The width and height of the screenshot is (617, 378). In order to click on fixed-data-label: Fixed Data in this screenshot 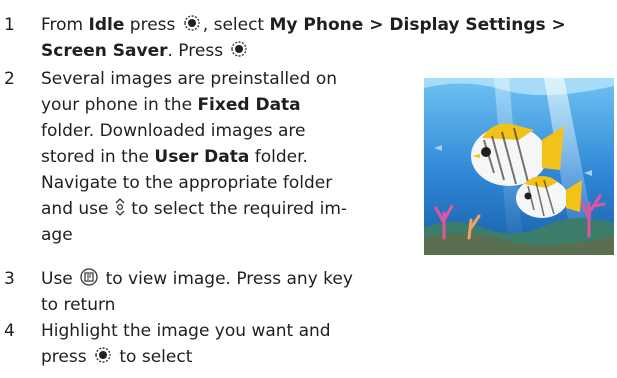, I will do `click(249, 105)`.